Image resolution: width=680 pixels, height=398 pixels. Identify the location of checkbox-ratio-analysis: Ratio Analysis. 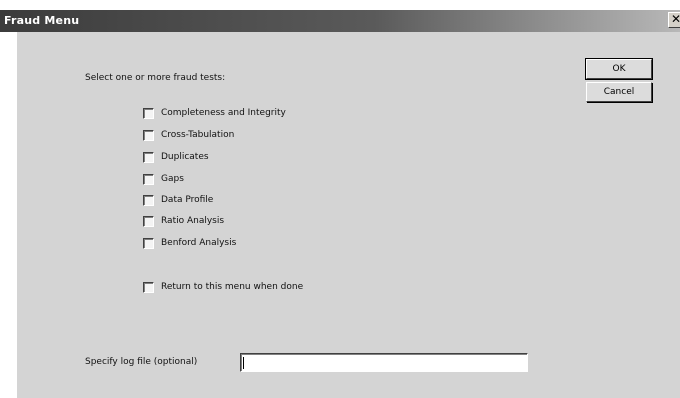
(183, 221).